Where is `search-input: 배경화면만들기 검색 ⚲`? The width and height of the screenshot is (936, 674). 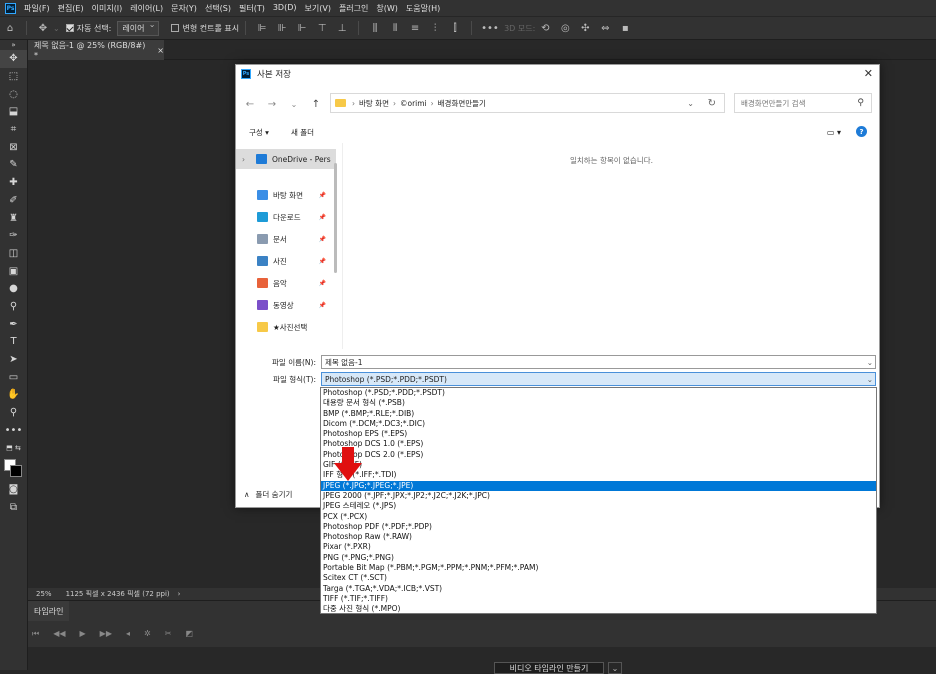 search-input: 배경화면만들기 검색 ⚲ is located at coordinates (803, 103).